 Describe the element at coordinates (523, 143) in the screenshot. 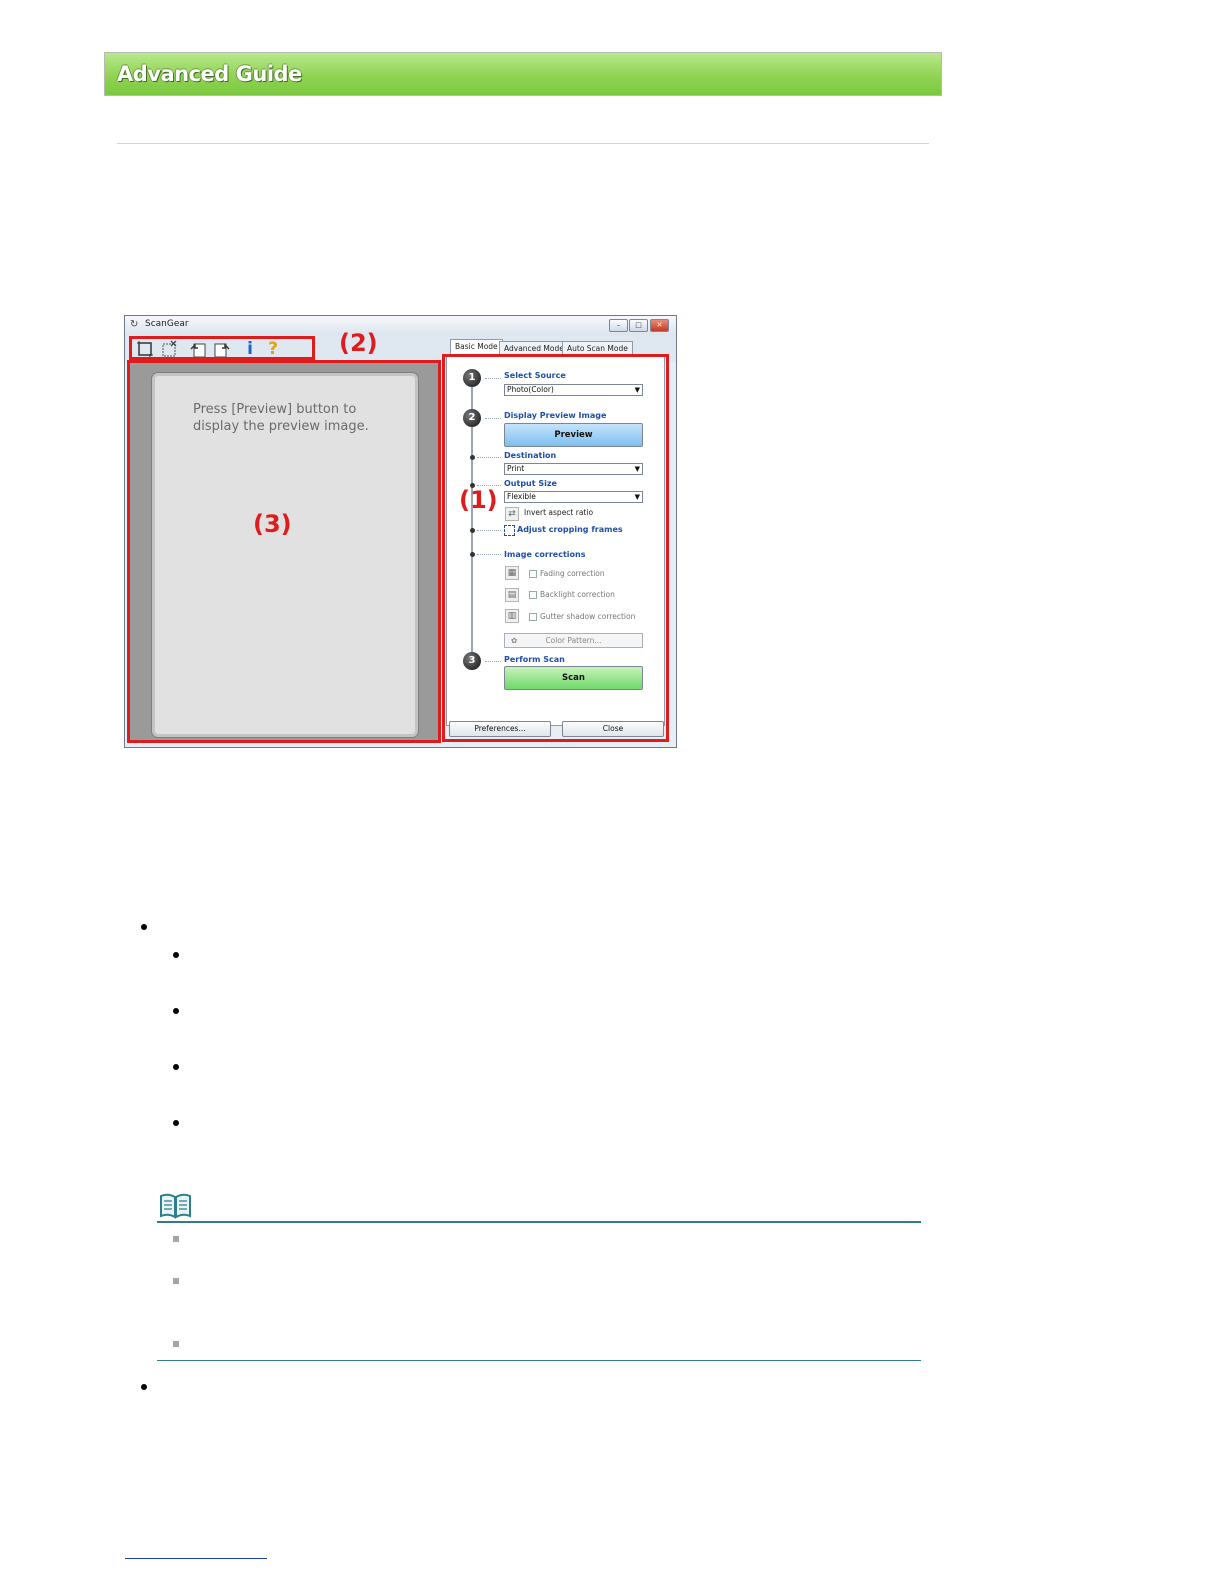

I see `divider` at that location.